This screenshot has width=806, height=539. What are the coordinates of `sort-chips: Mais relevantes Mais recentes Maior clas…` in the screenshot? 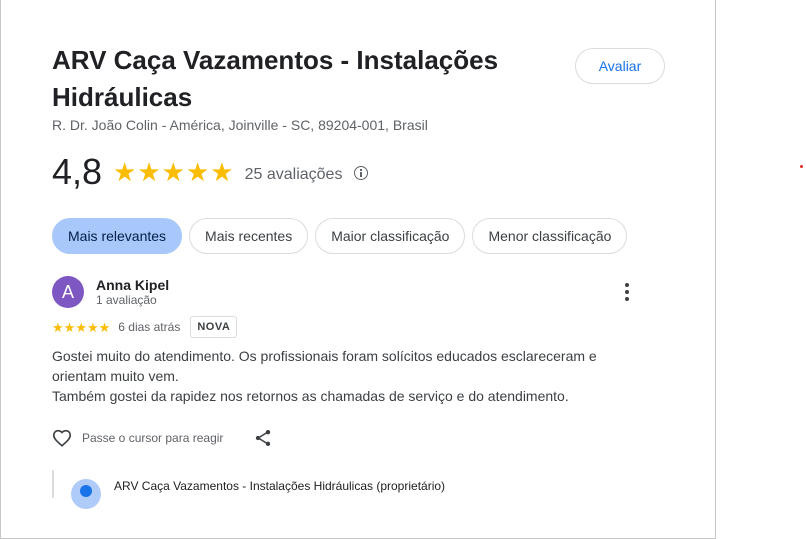 It's located at (340, 236).